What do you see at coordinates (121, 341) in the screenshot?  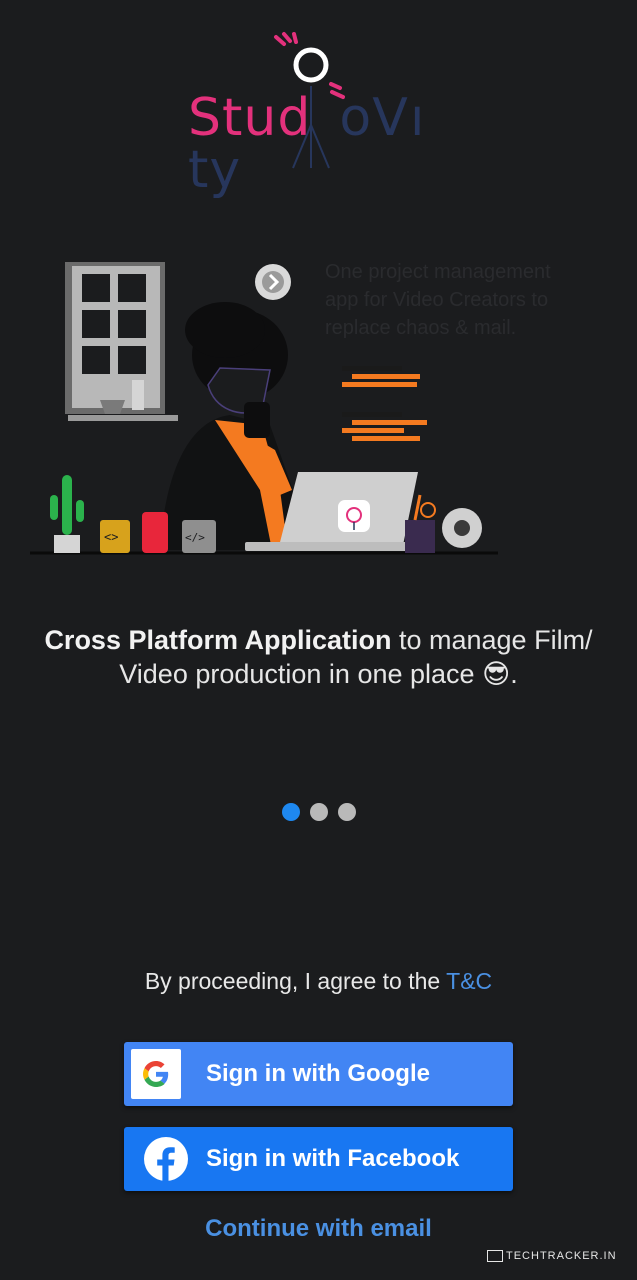 I see `window-graphic` at bounding box center [121, 341].